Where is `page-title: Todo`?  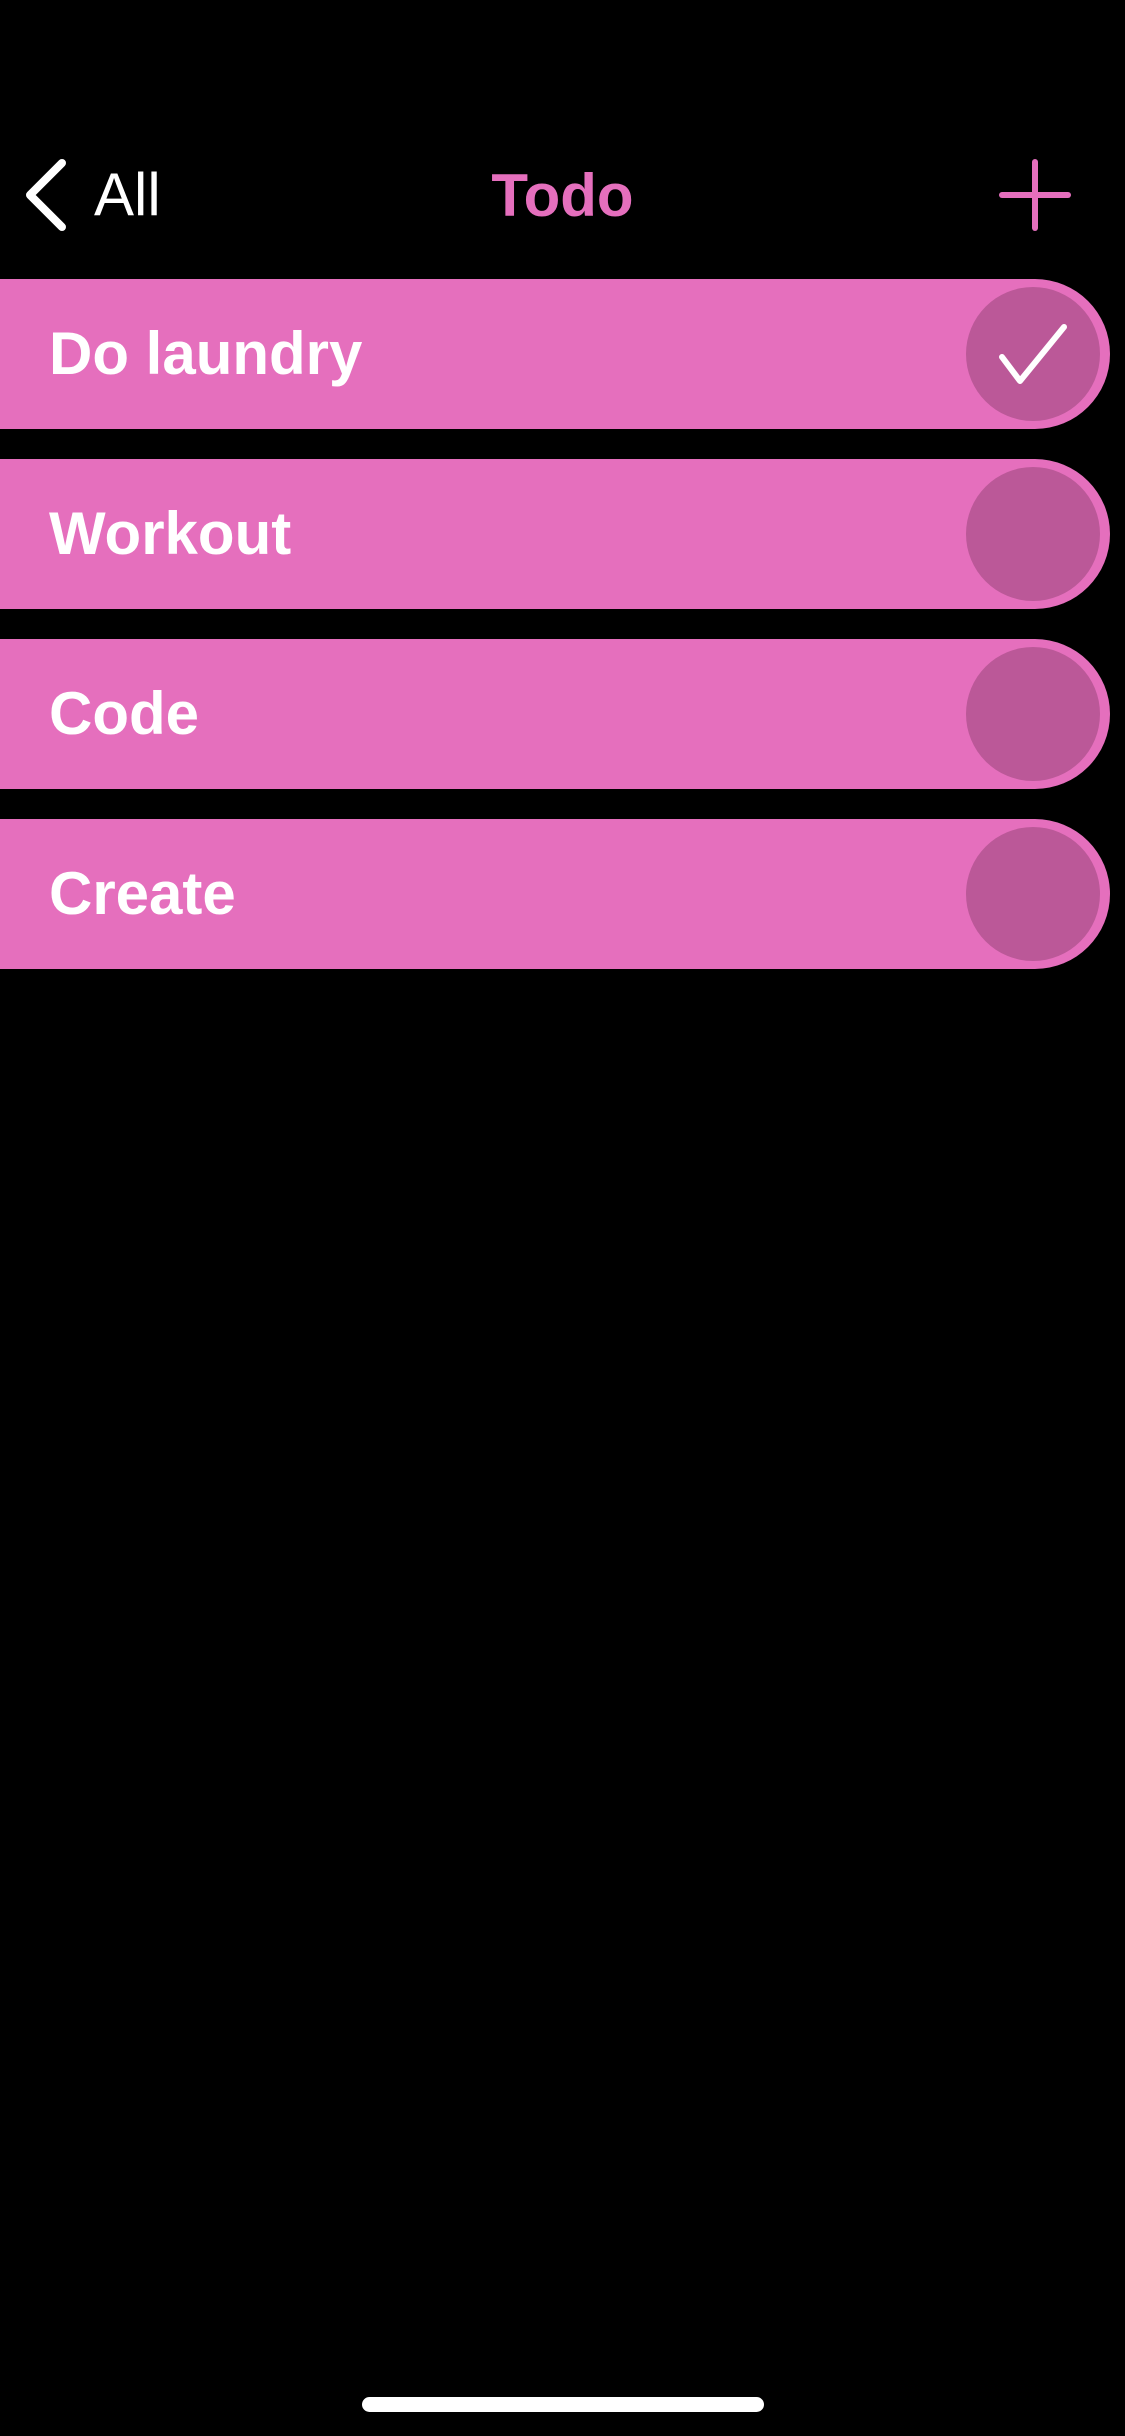 page-title: Todo is located at coordinates (562, 195).